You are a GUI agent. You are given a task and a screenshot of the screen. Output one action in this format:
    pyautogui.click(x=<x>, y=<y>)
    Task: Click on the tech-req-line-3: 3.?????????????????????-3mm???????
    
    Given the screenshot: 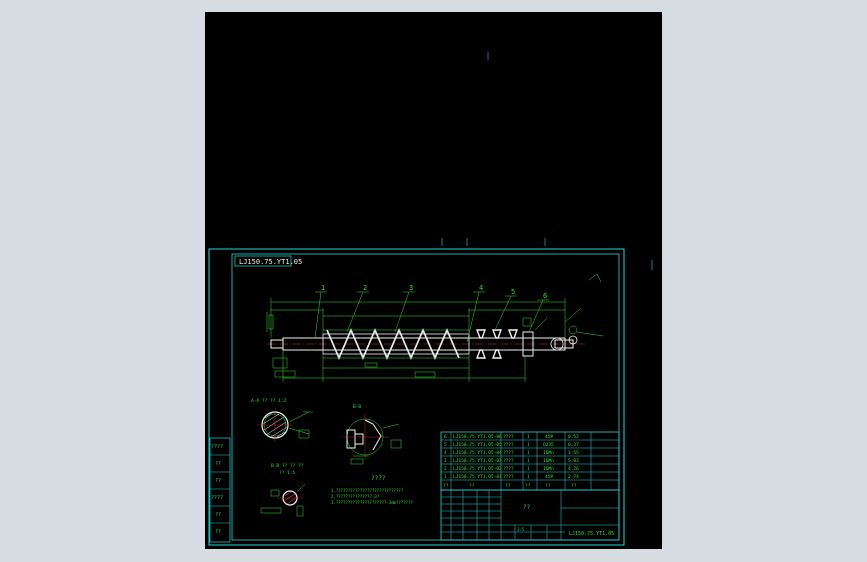 What is the action you would take?
    pyautogui.click(x=372, y=502)
    